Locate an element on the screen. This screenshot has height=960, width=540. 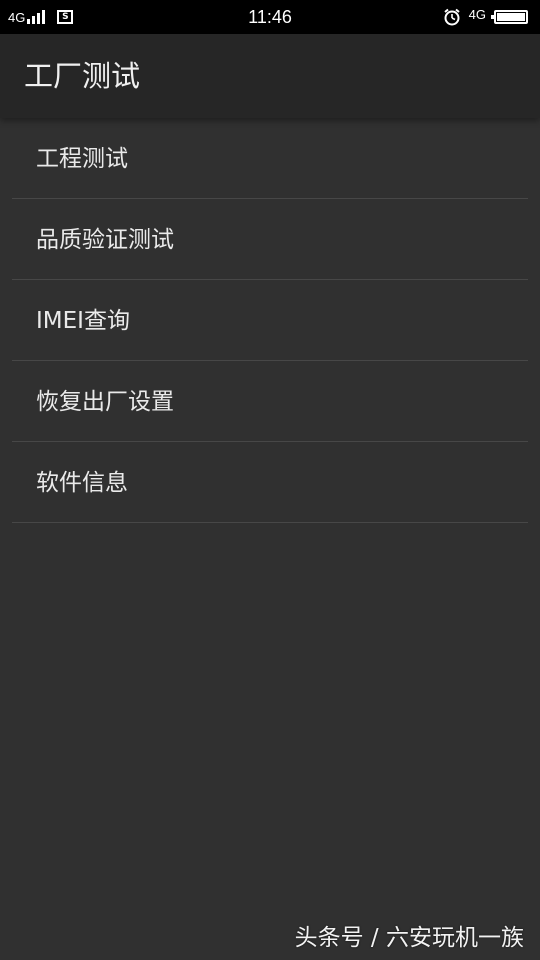
menu-item-label: 工程测试 is located at coordinates (82, 159).